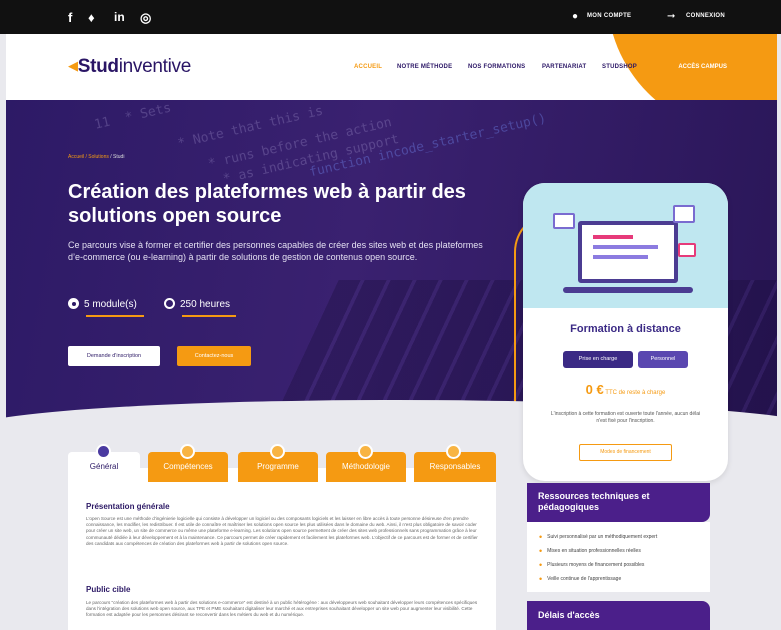 The height and width of the screenshot is (630, 781). Describe the element at coordinates (128, 506) in the screenshot. I see `presentation-title: Présentation générale` at that location.